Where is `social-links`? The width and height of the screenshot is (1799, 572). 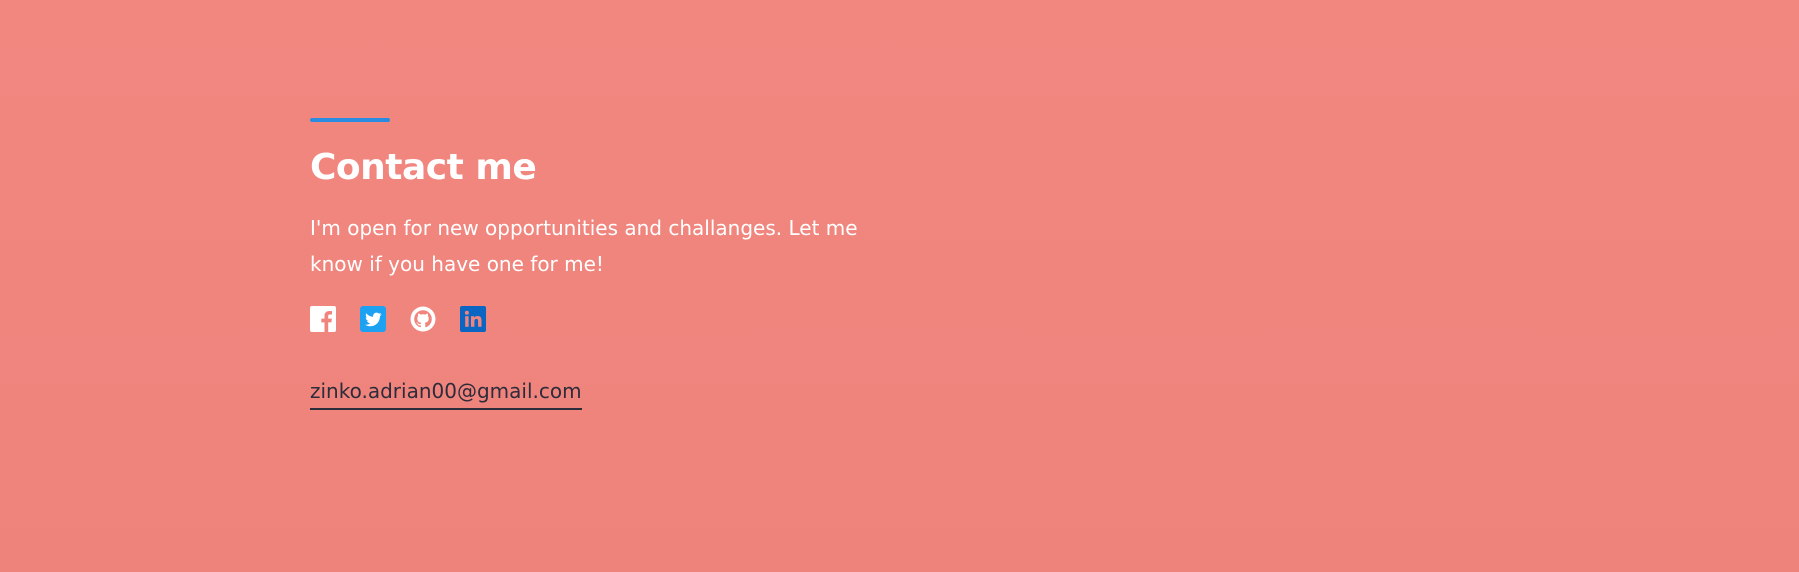
social-links is located at coordinates (610, 319).